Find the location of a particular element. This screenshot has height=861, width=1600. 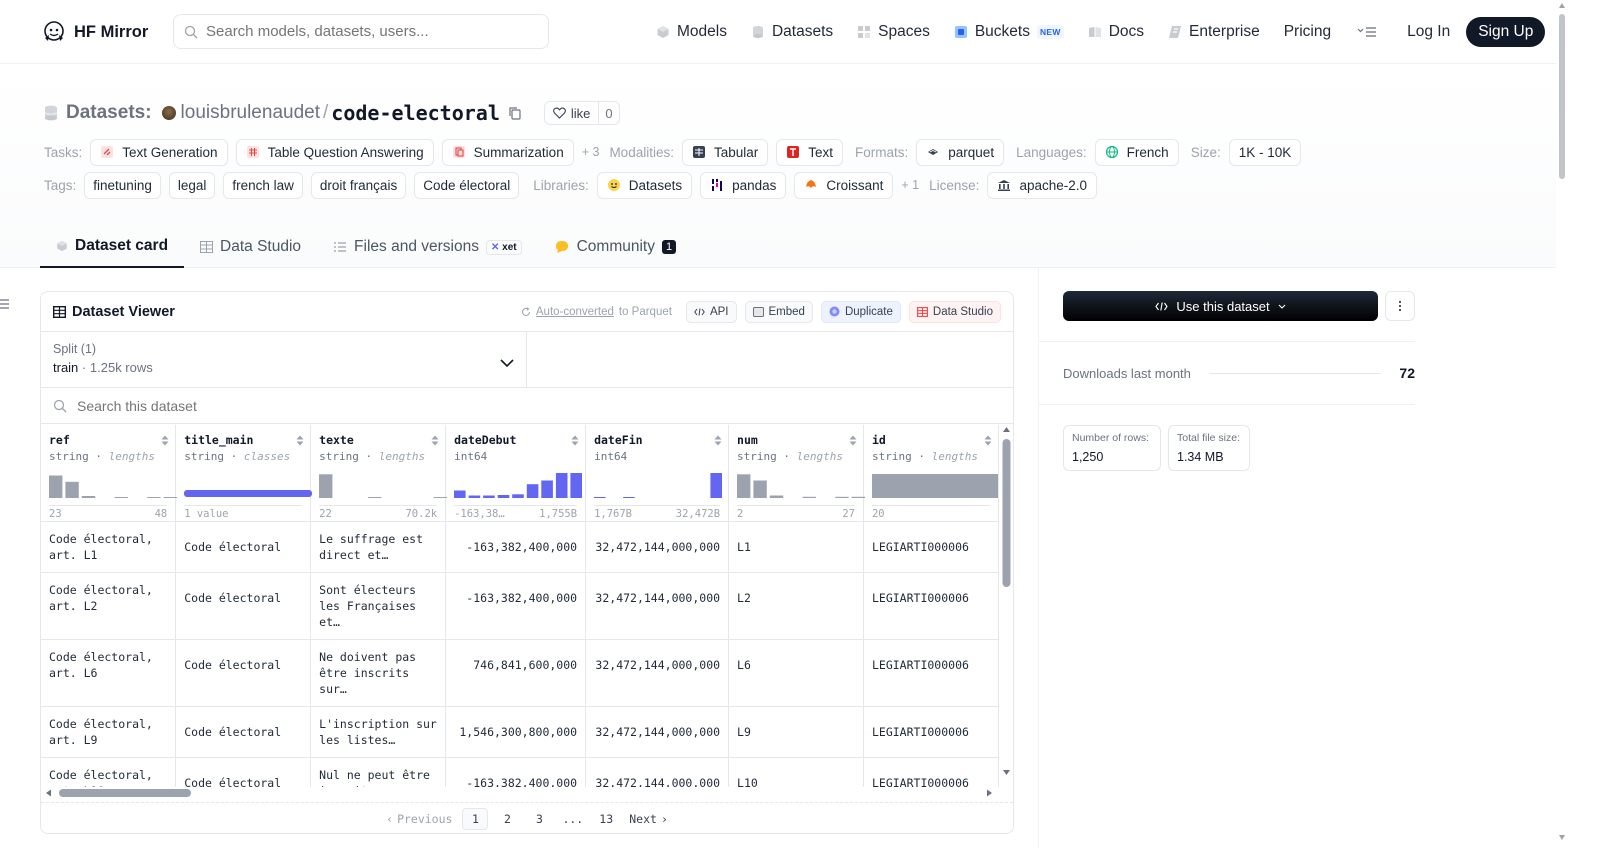

dataset-search-input is located at coordinates (277, 405).